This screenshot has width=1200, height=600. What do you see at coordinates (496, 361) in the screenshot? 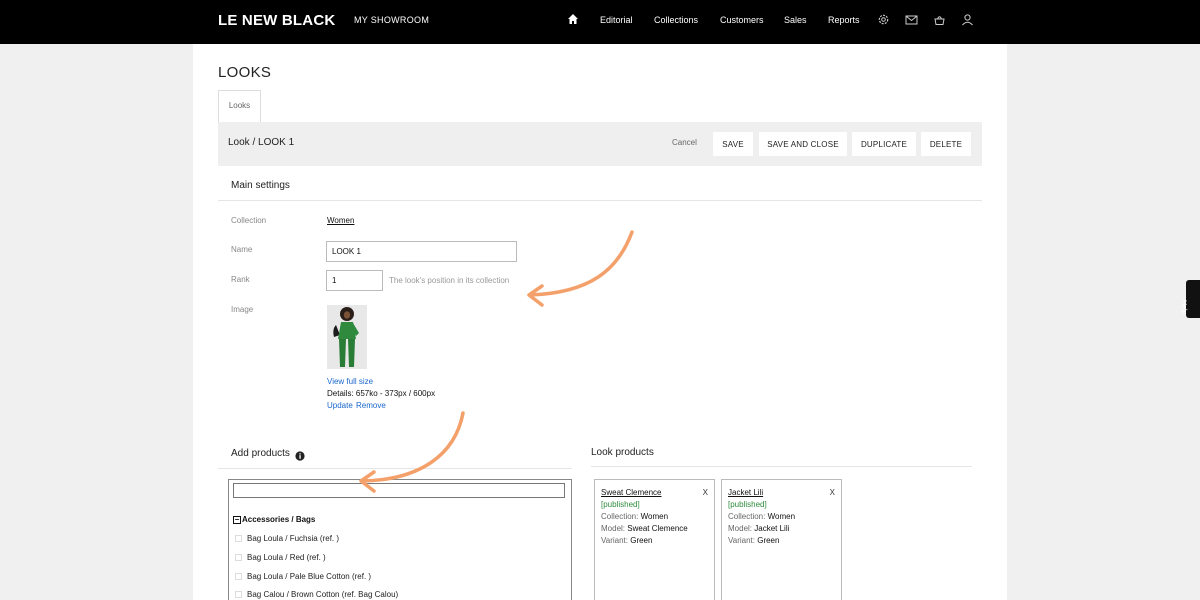
I see `annotation-arrows` at bounding box center [496, 361].